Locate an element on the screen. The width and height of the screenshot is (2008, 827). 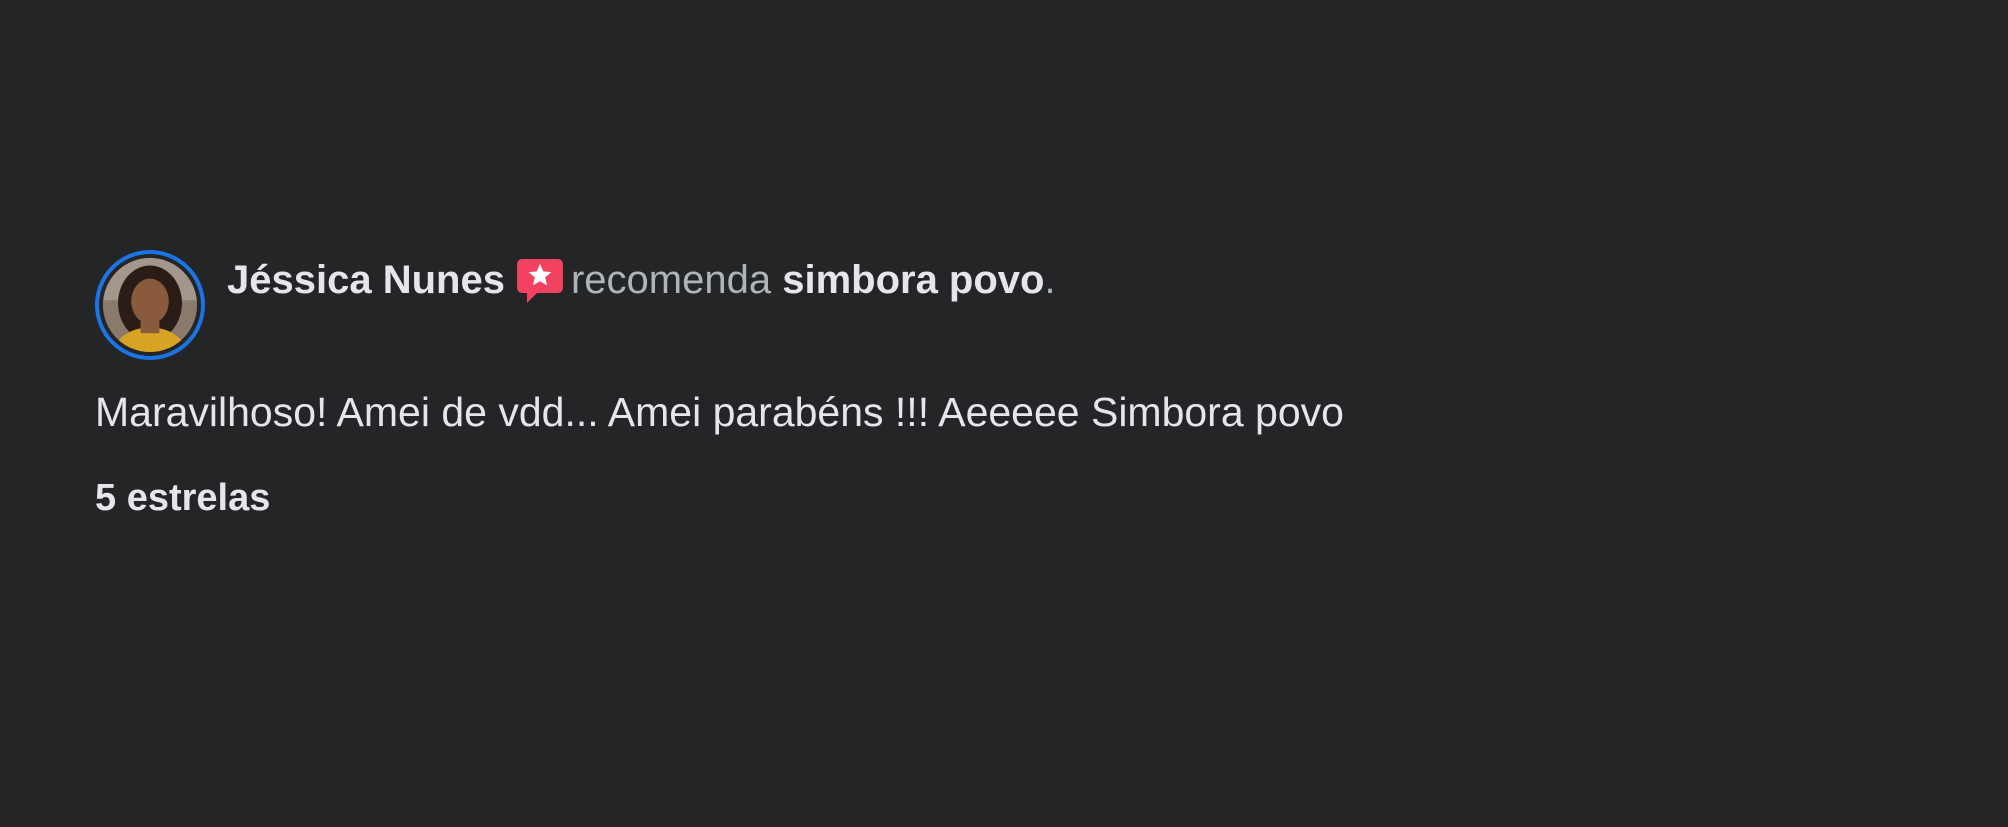
author-name-link: Jéssica Nunes is located at coordinates (366, 280).